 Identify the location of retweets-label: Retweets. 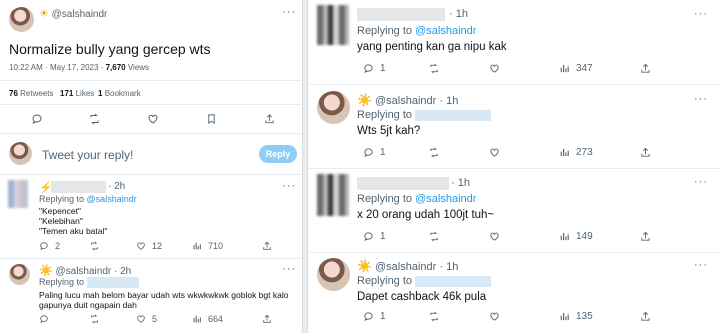
(37, 93).